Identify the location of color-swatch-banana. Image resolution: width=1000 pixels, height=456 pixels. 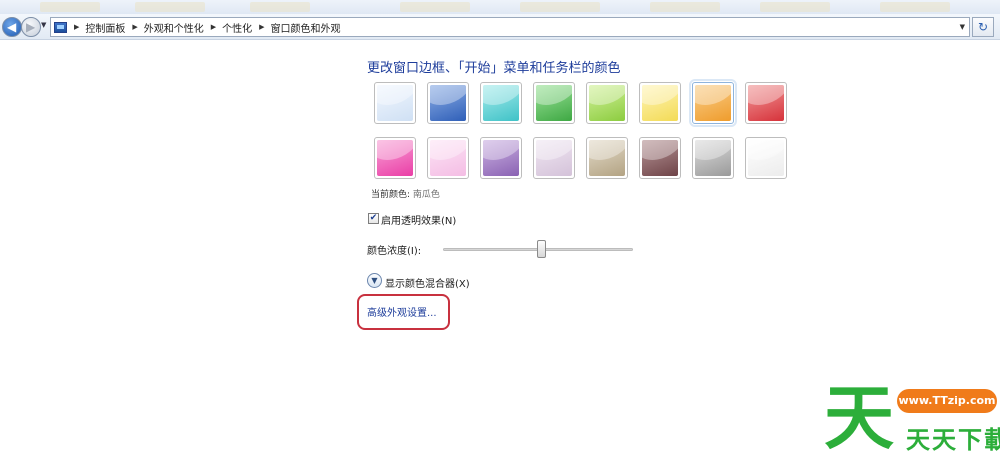
(660, 103).